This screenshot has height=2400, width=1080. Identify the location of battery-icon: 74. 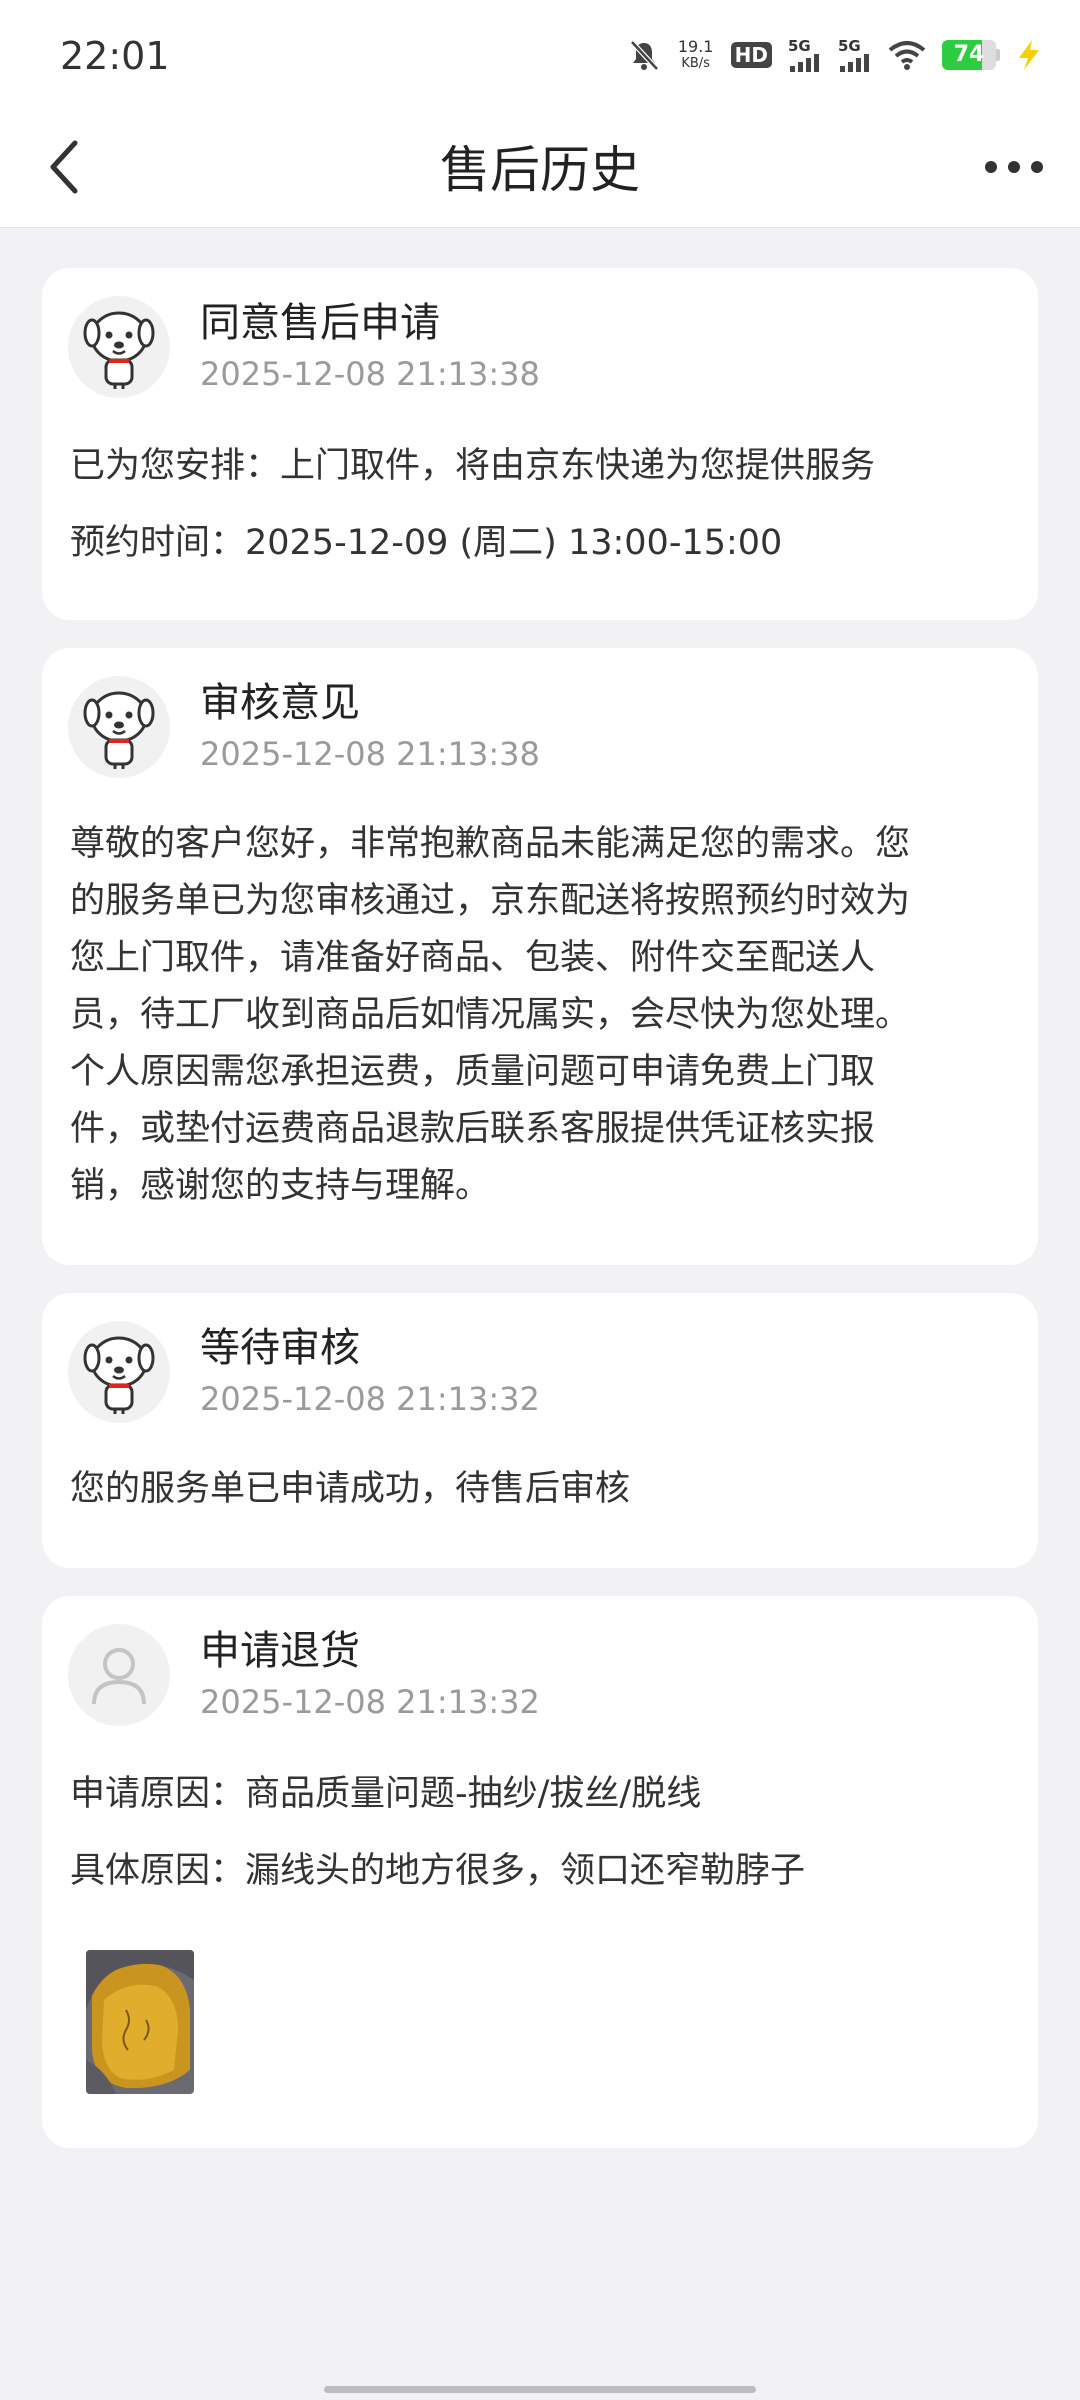
(971, 55).